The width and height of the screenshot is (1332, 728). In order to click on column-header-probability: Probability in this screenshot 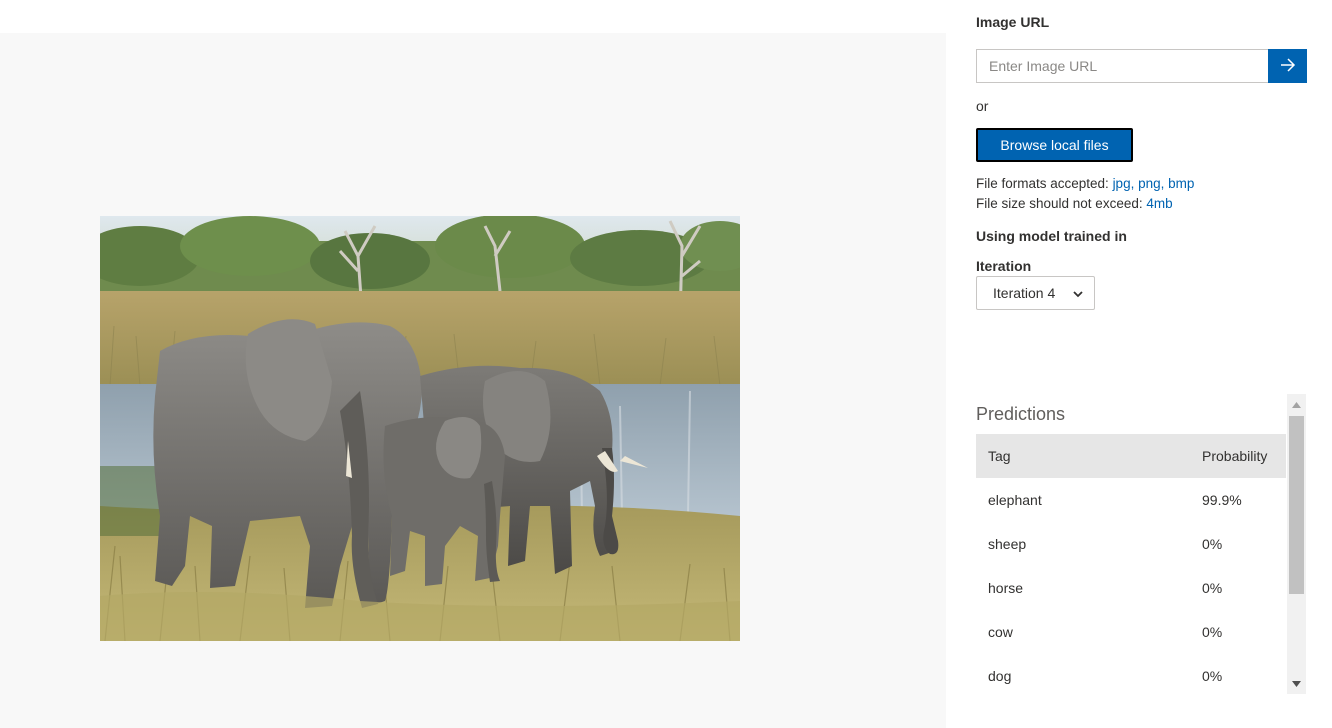, I will do `click(1235, 456)`.